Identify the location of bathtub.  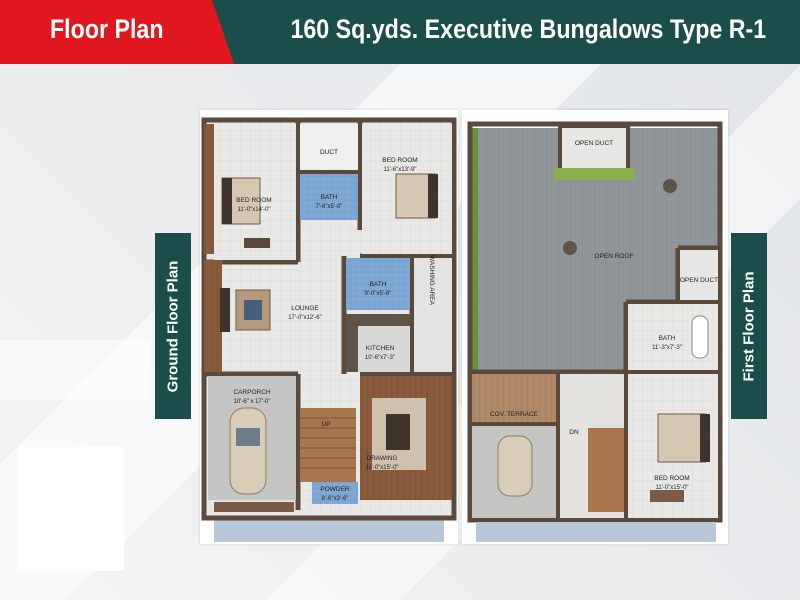
(700, 337).